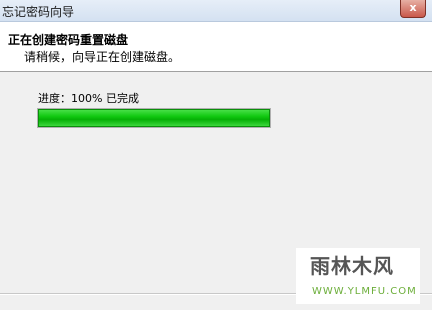 The height and width of the screenshot is (310, 432). I want to click on watermark-logo: 雨林木风 WWW.YLMFU.COM, so click(358, 276).